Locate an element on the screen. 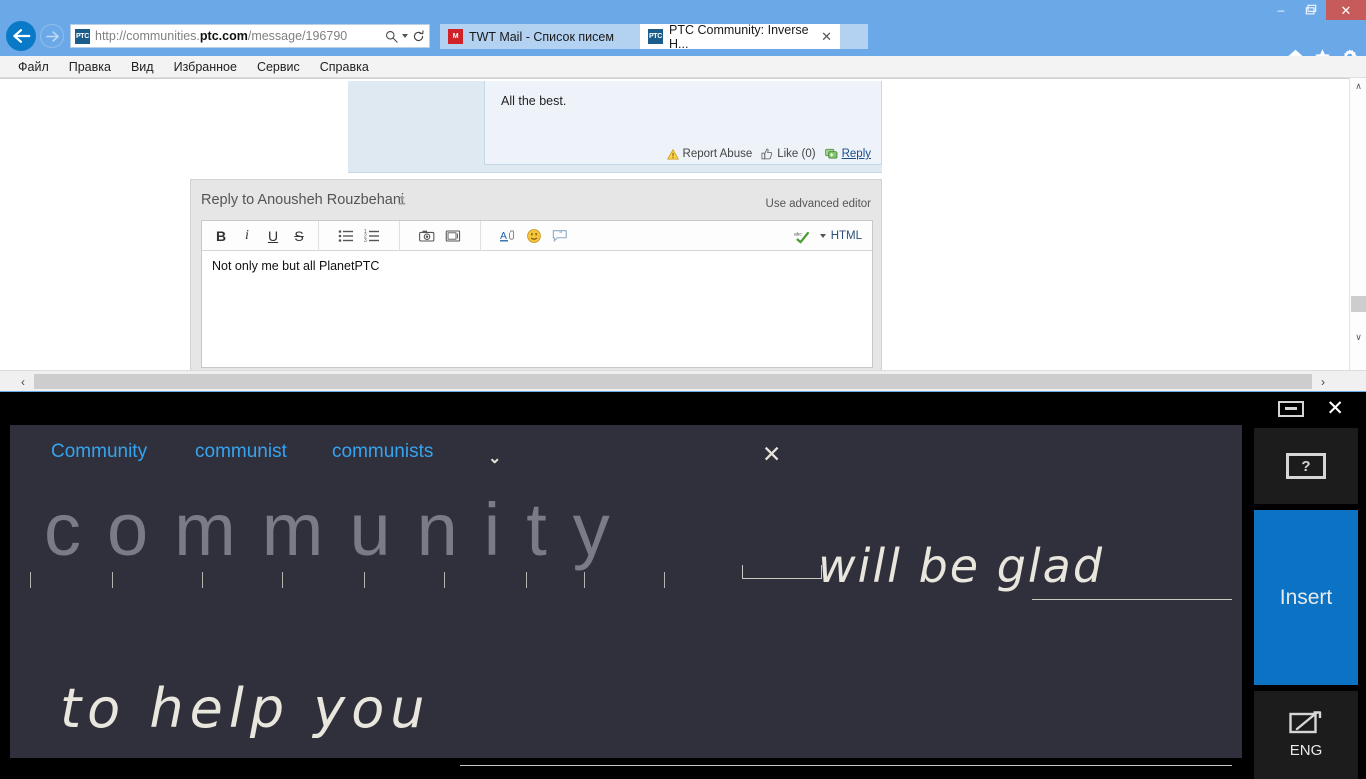  url-domain: ptc.com is located at coordinates (223, 36).